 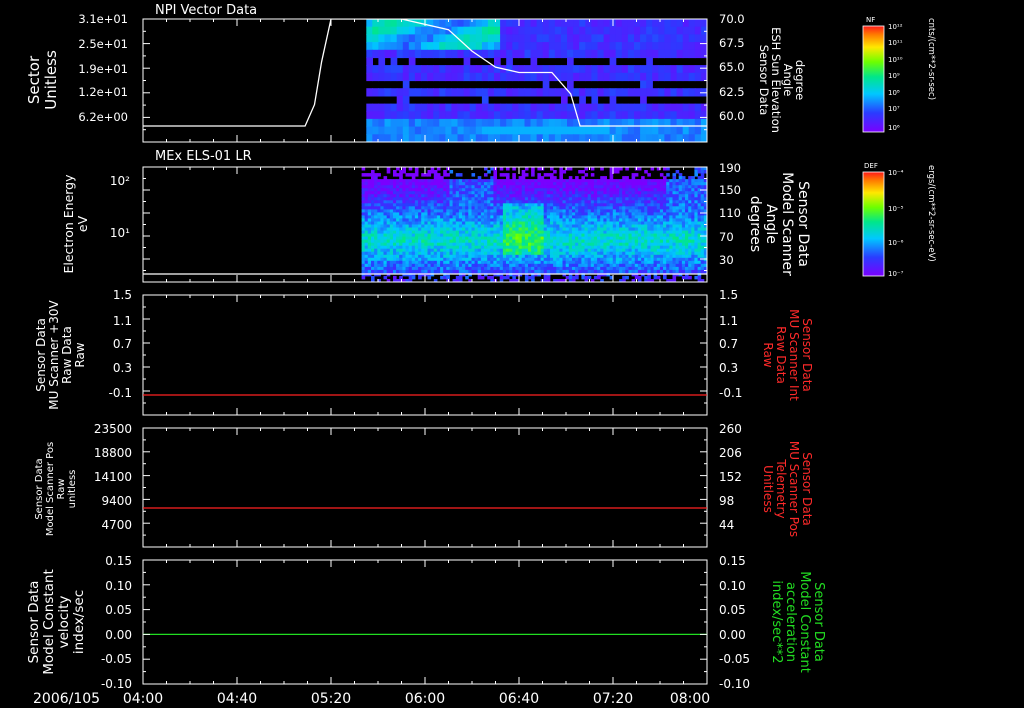 What do you see at coordinates (103, 69) in the screenshot?
I see `ytick: 1.9e+01` at bounding box center [103, 69].